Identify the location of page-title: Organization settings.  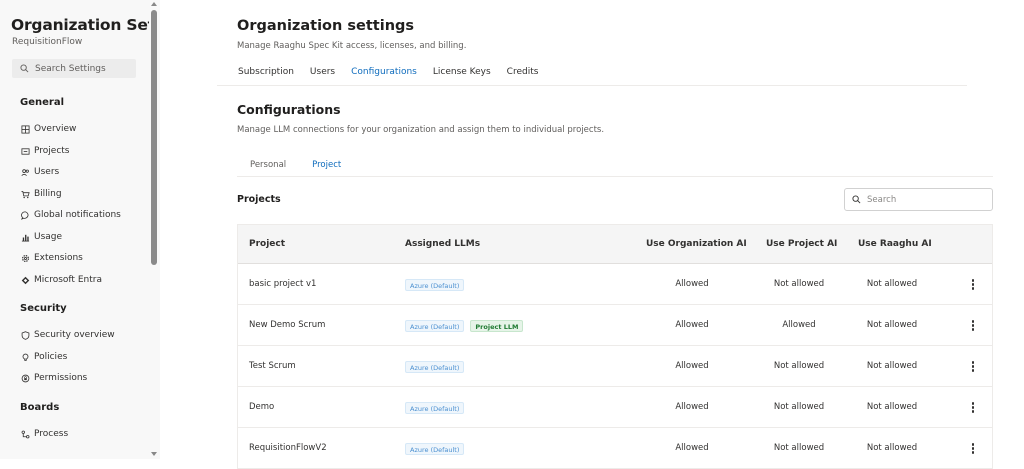
(326, 26).